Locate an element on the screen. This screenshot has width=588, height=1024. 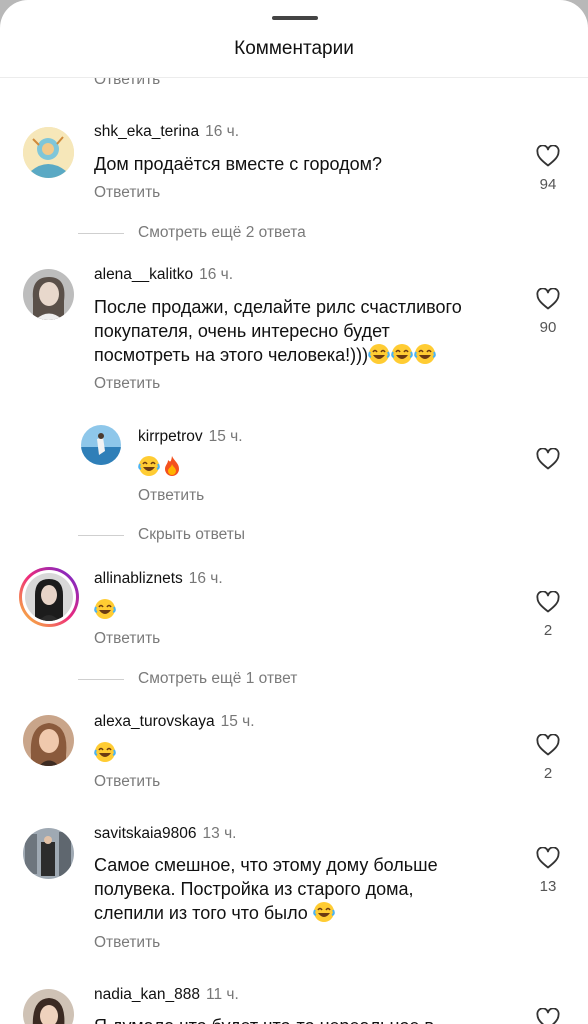
username-text: alexa_turovskaya is located at coordinates (154, 721).